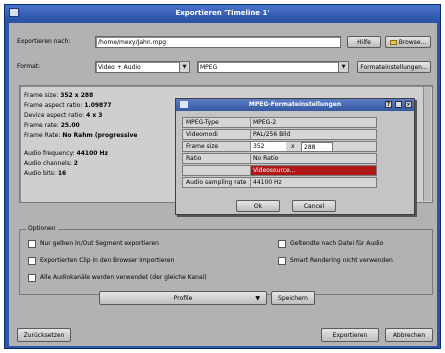  I want to click on info-line-value: 2, so click(75, 163).